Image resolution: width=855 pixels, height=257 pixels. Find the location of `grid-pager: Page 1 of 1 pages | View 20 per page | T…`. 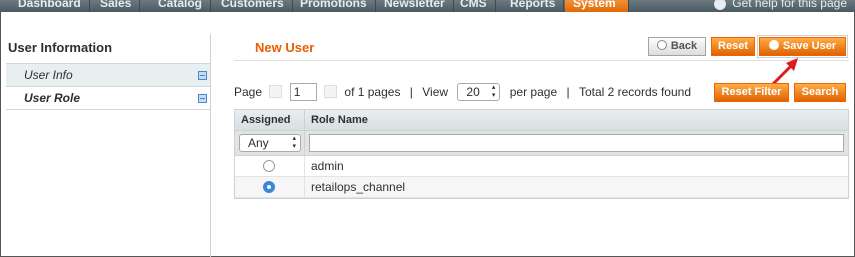

grid-pager: Page 1 of 1 pages | View 20 per page | T… is located at coordinates (462, 92).